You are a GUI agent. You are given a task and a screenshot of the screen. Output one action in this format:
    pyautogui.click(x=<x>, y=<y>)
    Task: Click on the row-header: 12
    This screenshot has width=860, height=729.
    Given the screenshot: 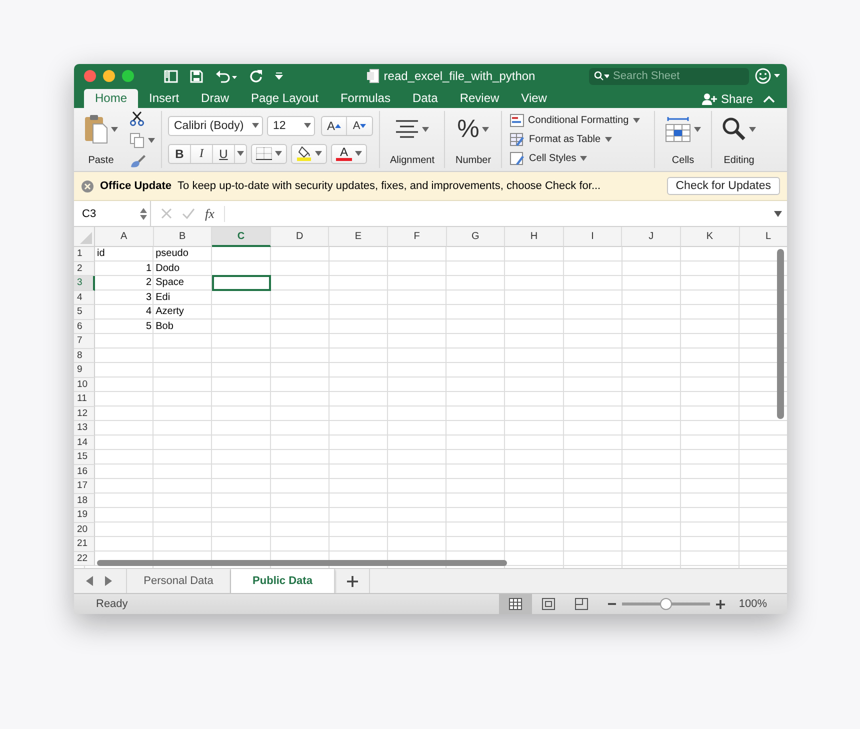 What is the action you would take?
    pyautogui.click(x=84, y=413)
    